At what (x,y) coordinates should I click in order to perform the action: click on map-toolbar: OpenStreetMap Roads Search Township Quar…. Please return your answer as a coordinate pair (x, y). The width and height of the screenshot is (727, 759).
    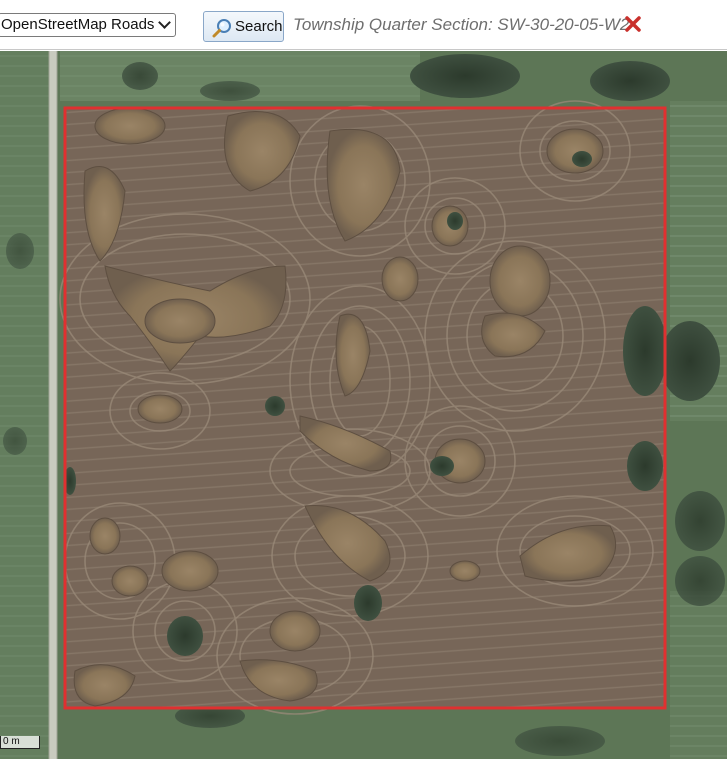
    Looking at the image, I should click on (363, 25).